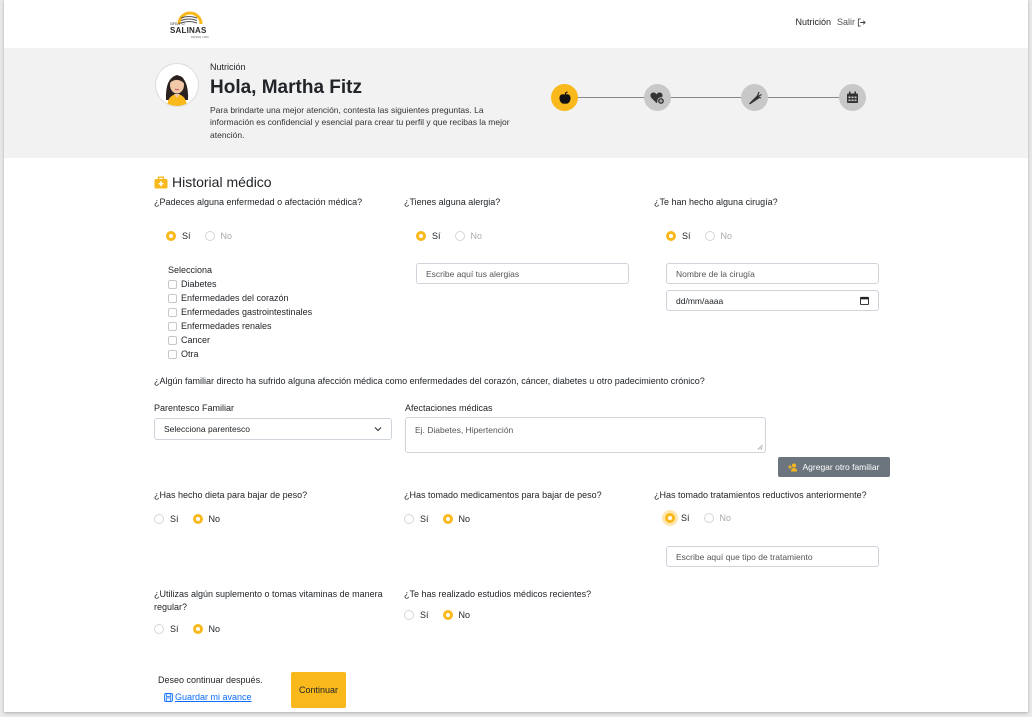  What do you see at coordinates (772, 273) in the screenshot?
I see `surgery-name-input: Nombre de la cirugía` at bounding box center [772, 273].